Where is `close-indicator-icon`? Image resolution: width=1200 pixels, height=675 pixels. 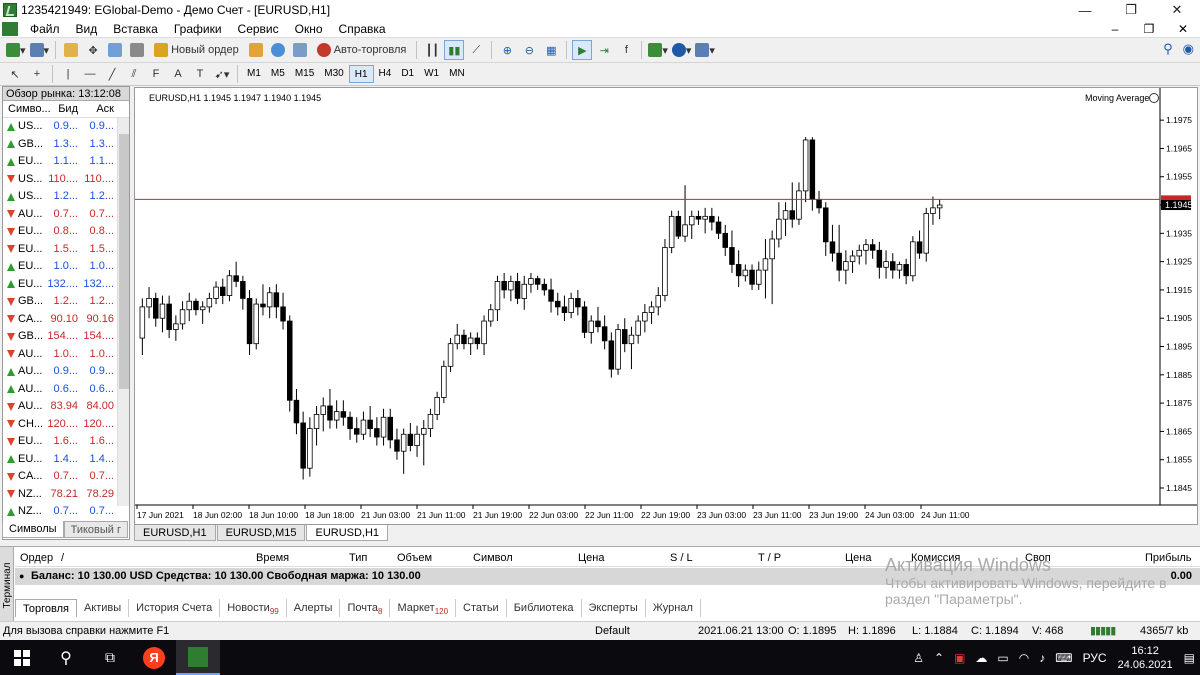 close-indicator-icon is located at coordinates (1154, 98).